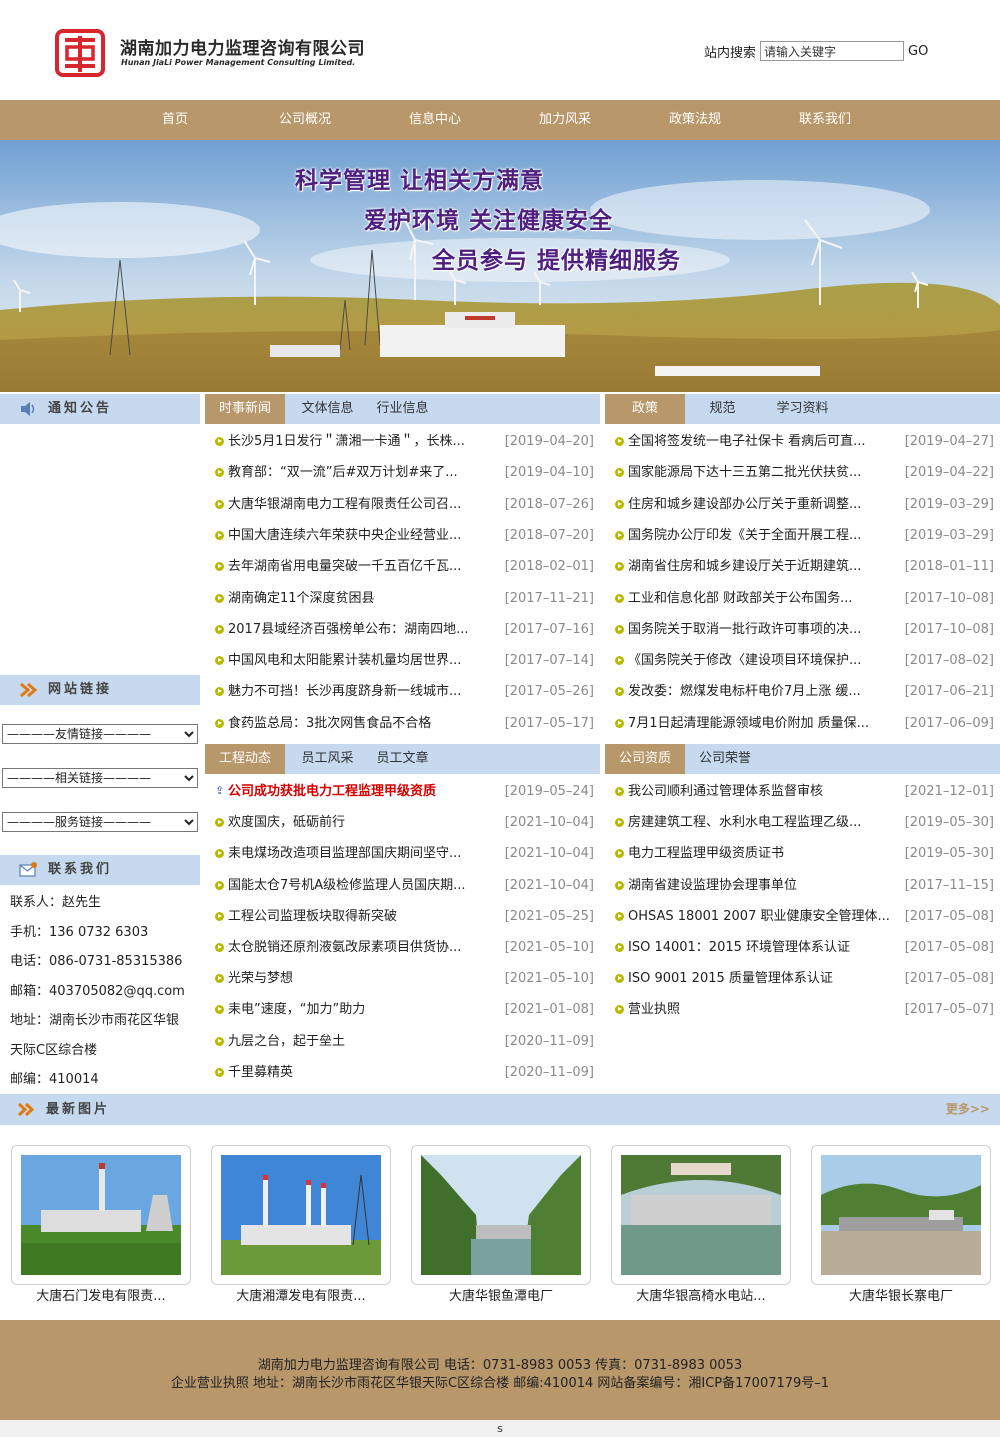 Image resolution: width=1000 pixels, height=1437 pixels. I want to click on photo-caption: 大唐华银鱼潭电厂, so click(501, 1294).